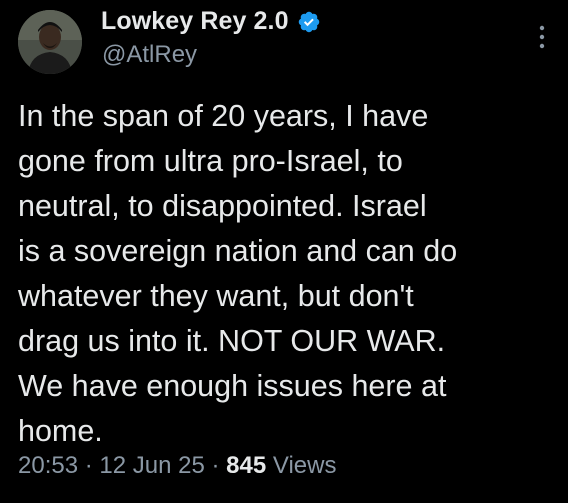 Image resolution: width=568 pixels, height=503 pixels. Describe the element at coordinates (216, 296) in the screenshot. I see `tweet-text-line: whatever they want, but don't` at that location.